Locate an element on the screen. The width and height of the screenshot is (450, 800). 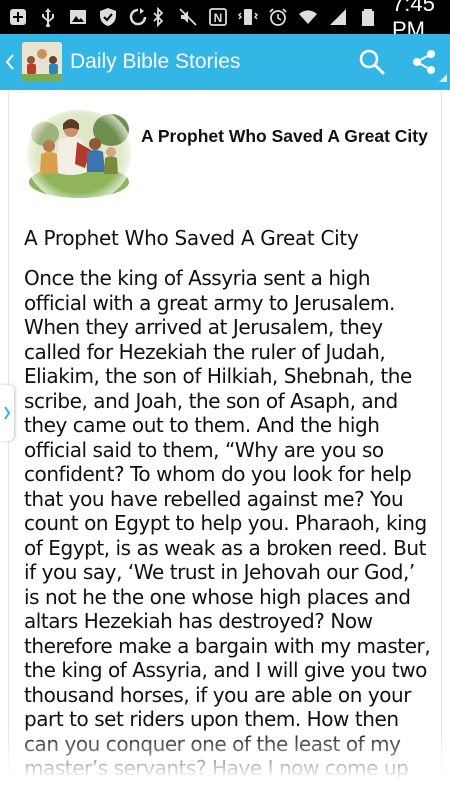
drawer-handle is located at coordinates (7, 413).